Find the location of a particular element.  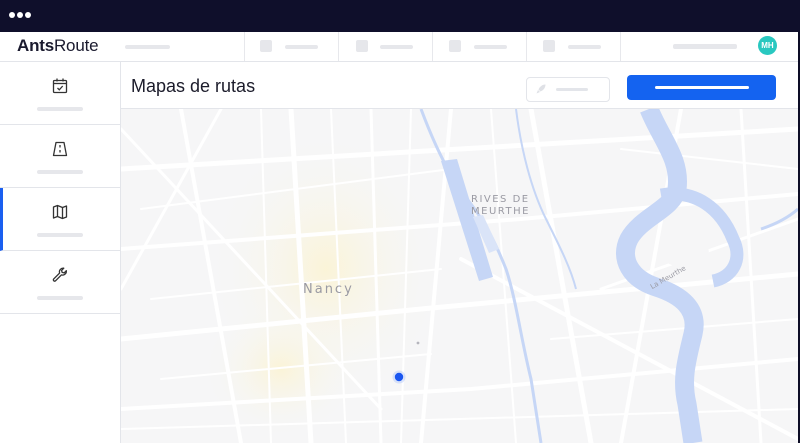

road-icon is located at coordinates (60, 149).